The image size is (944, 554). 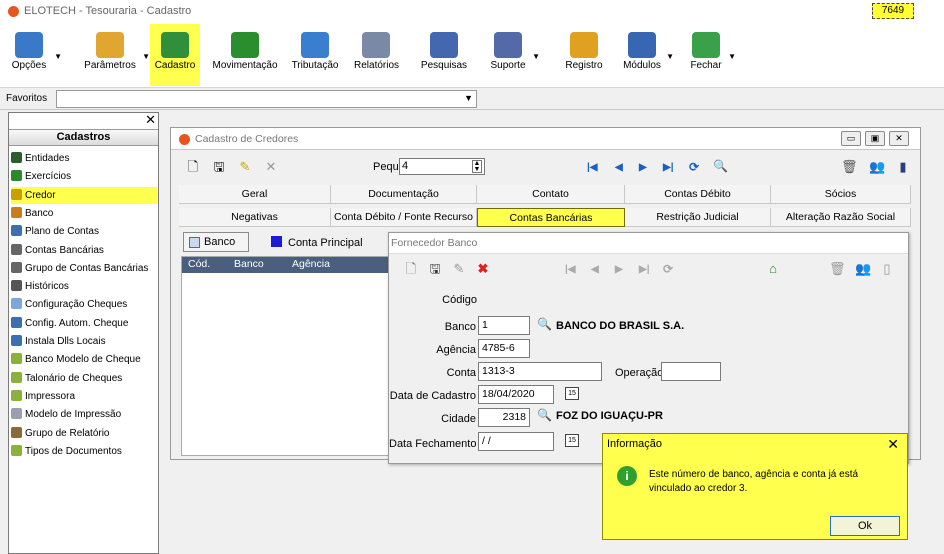 I want to click on flag-icon, so click(x=16, y=176).